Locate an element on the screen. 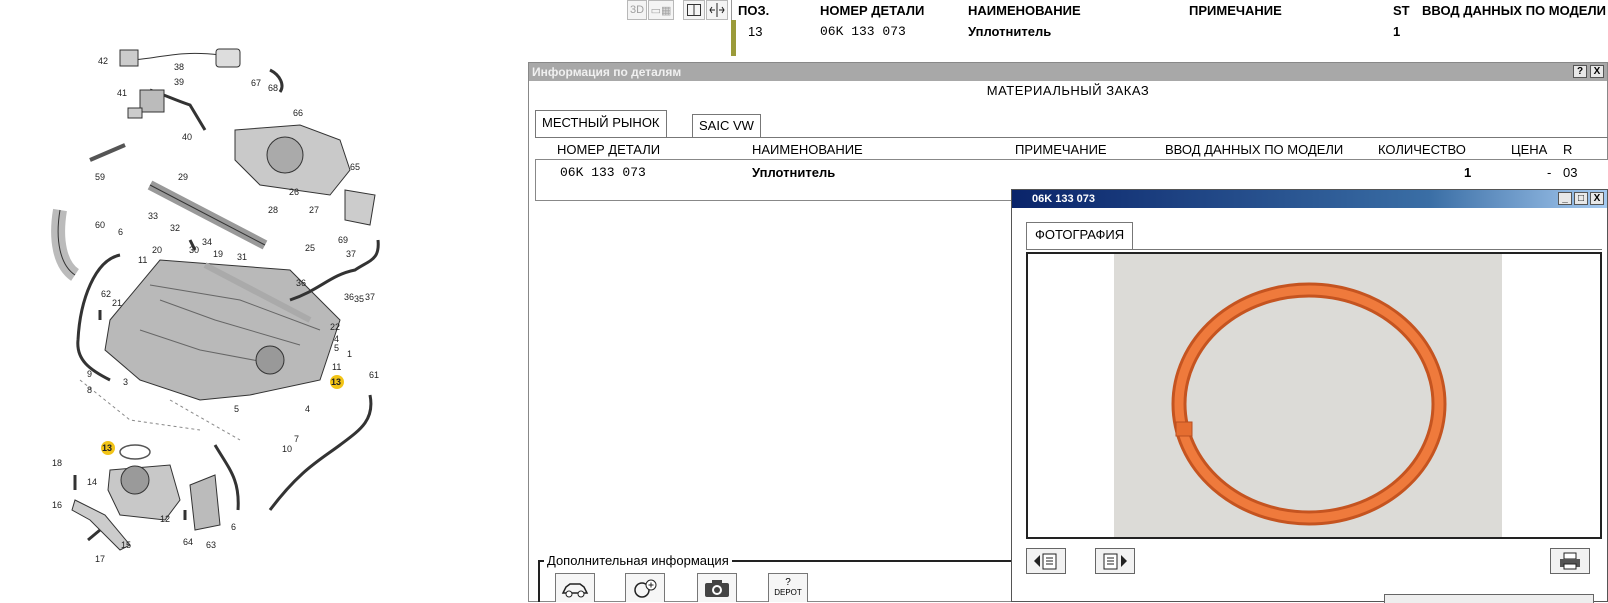 This screenshot has height=603, width=1608. svg-text: 31 is located at coordinates (242, 257).